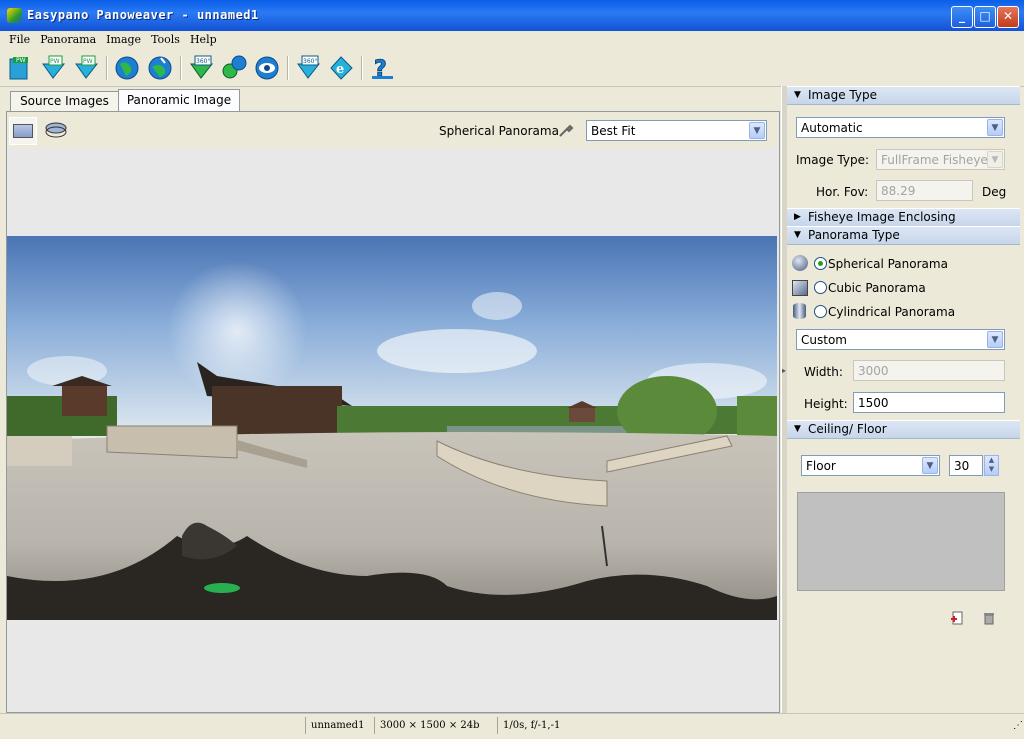 The image size is (1024, 739). I want to click on app-icon, so click(14, 15).